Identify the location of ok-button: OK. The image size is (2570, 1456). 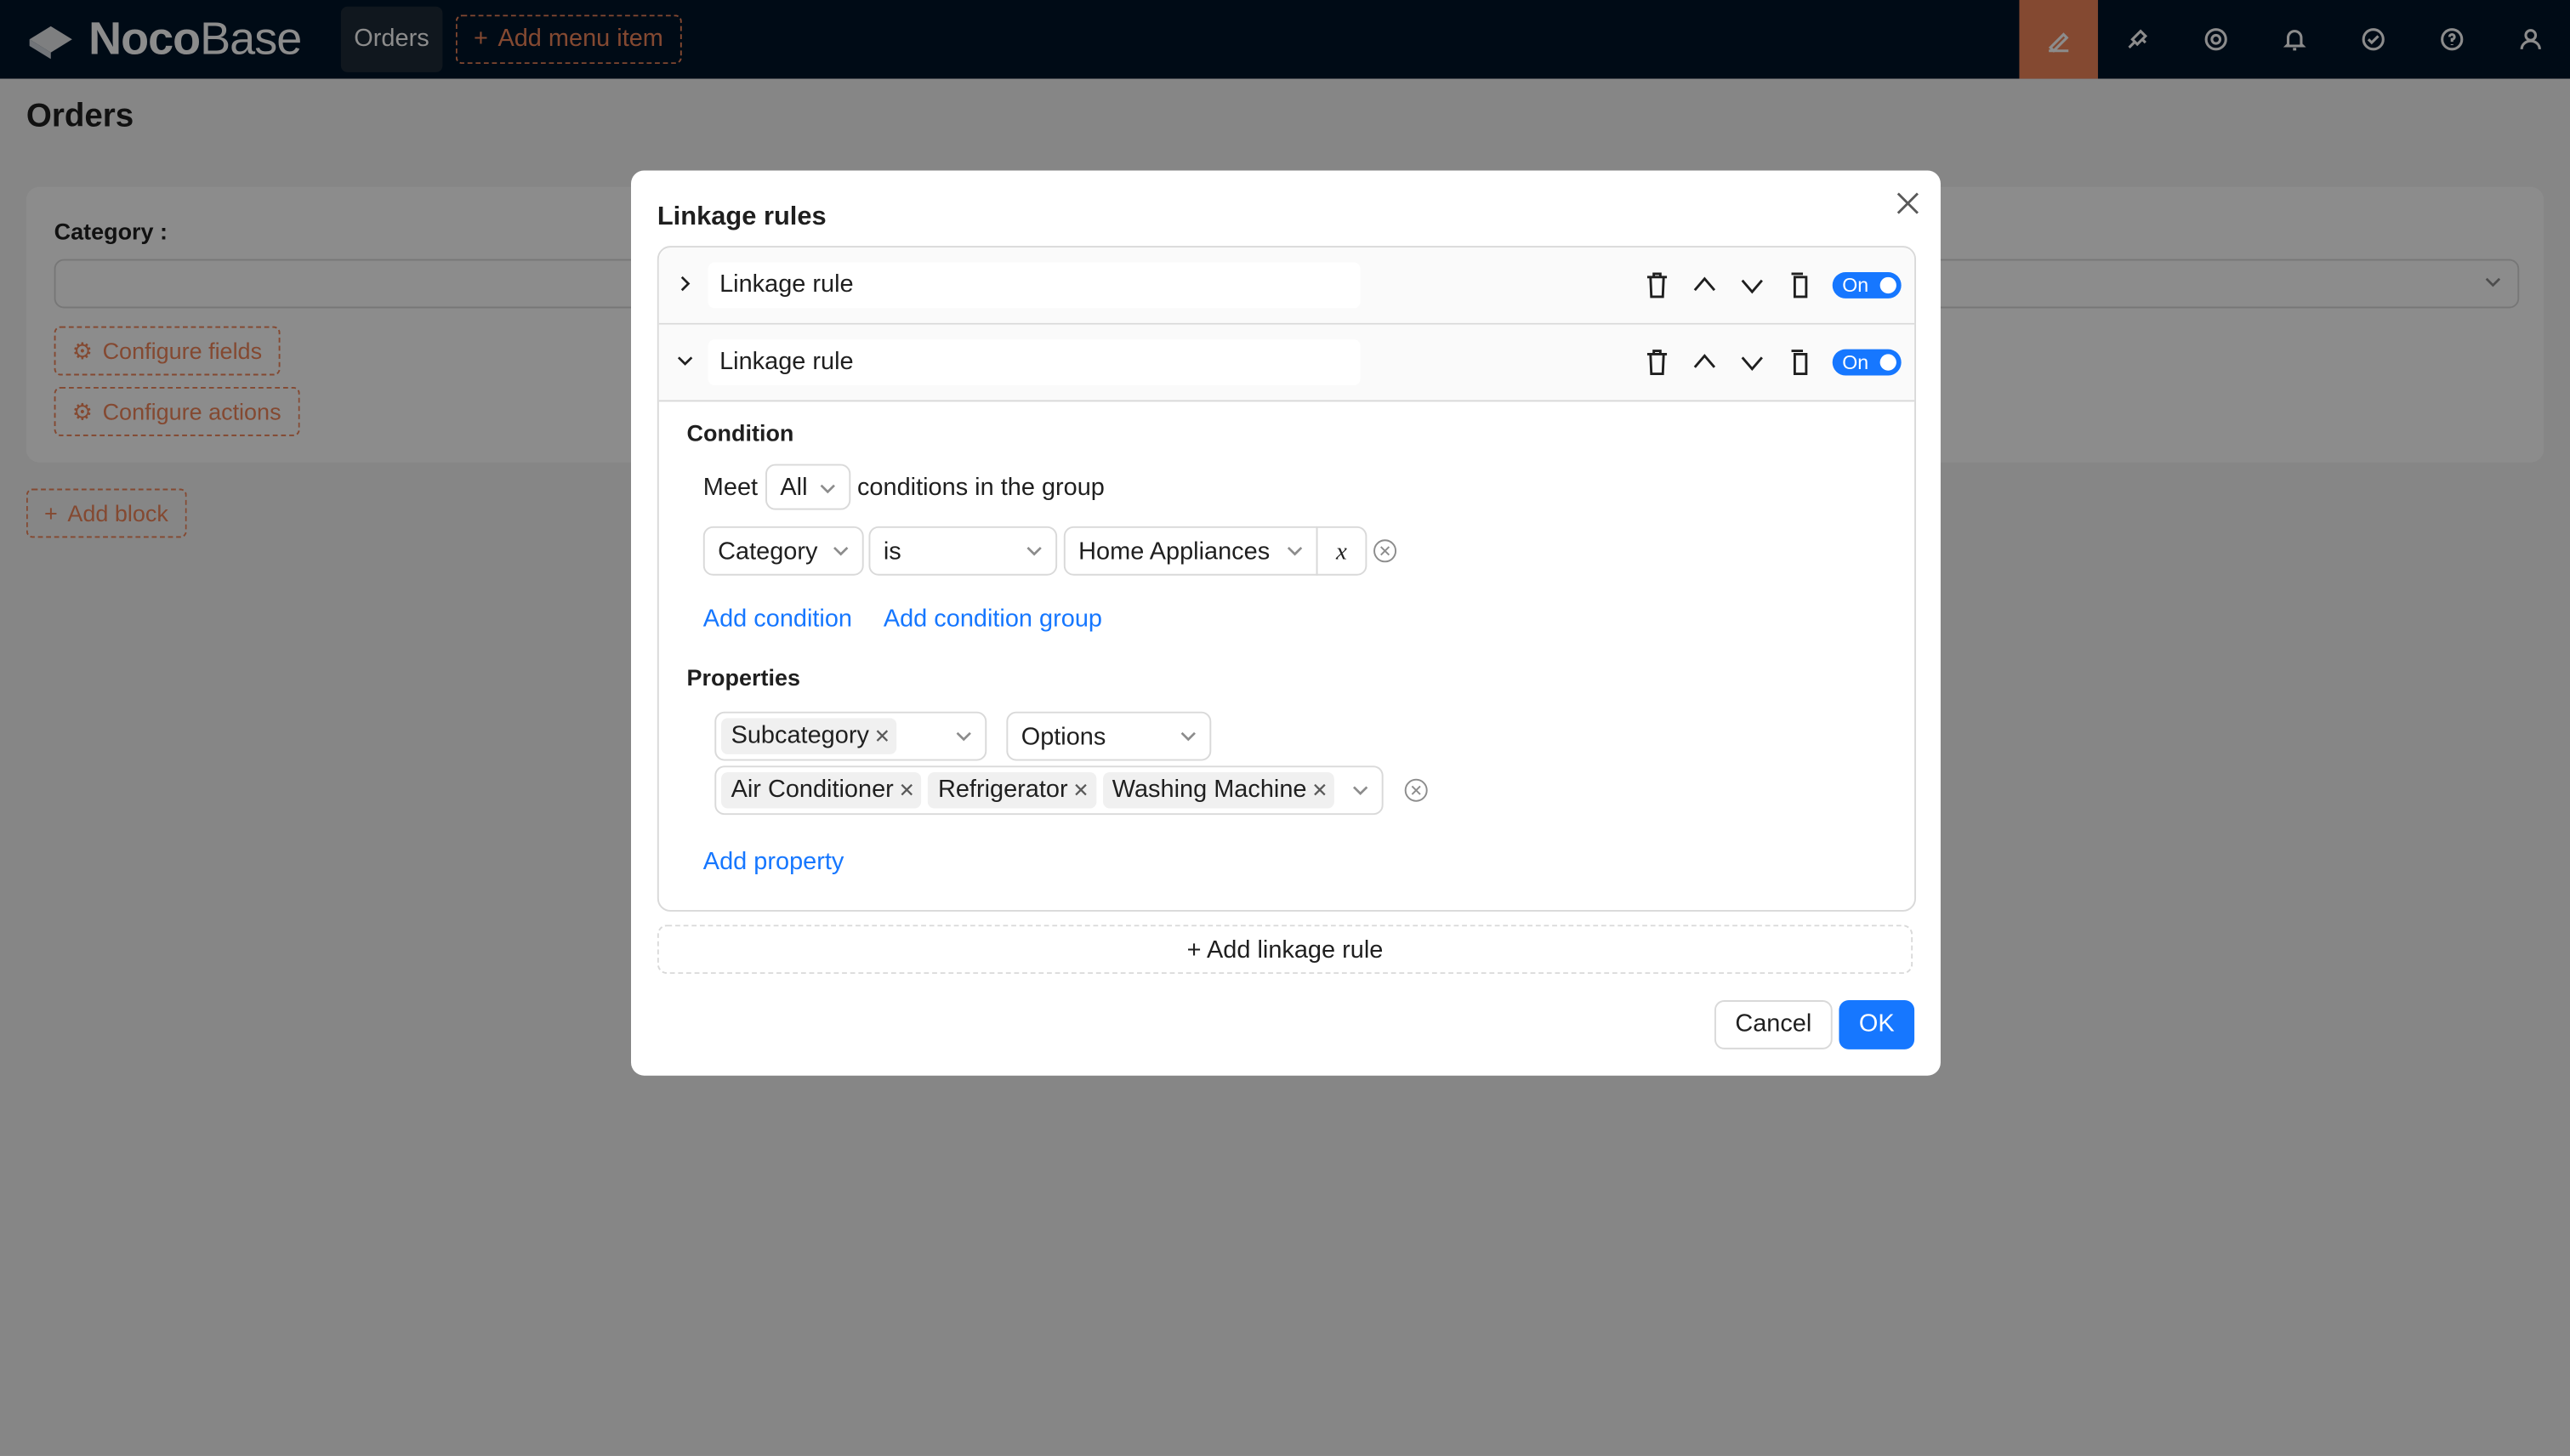
(1877, 1024).